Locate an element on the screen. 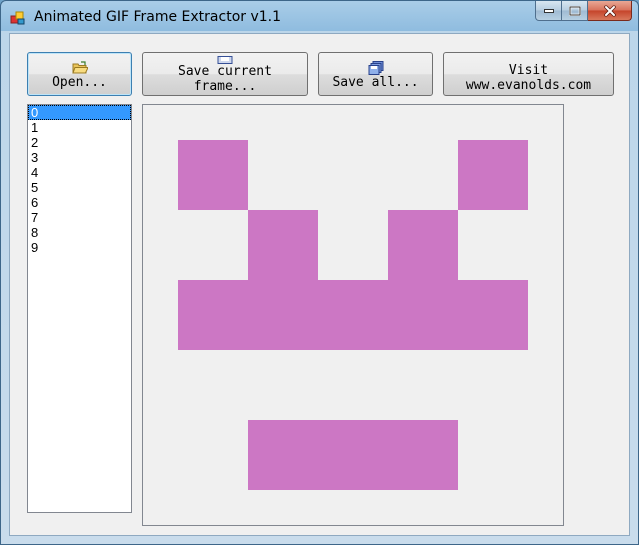 The width and height of the screenshot is (639, 545). frame-list-item: 4 is located at coordinates (79, 172).